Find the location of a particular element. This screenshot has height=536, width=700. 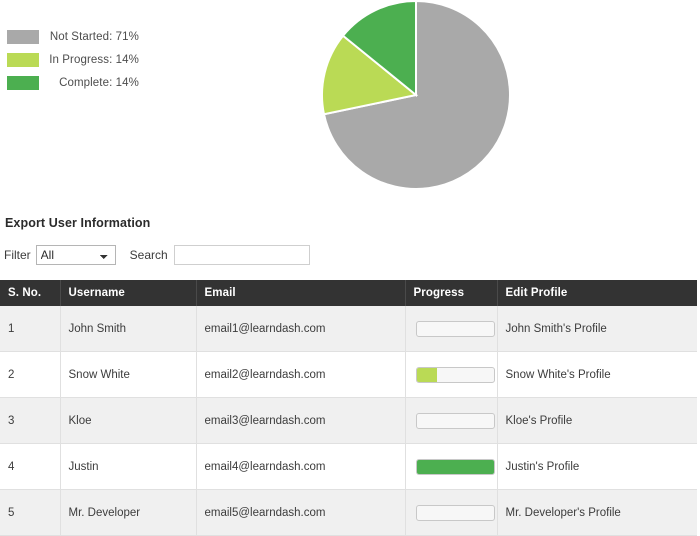

legend-swatch-in-progress is located at coordinates (23, 59).